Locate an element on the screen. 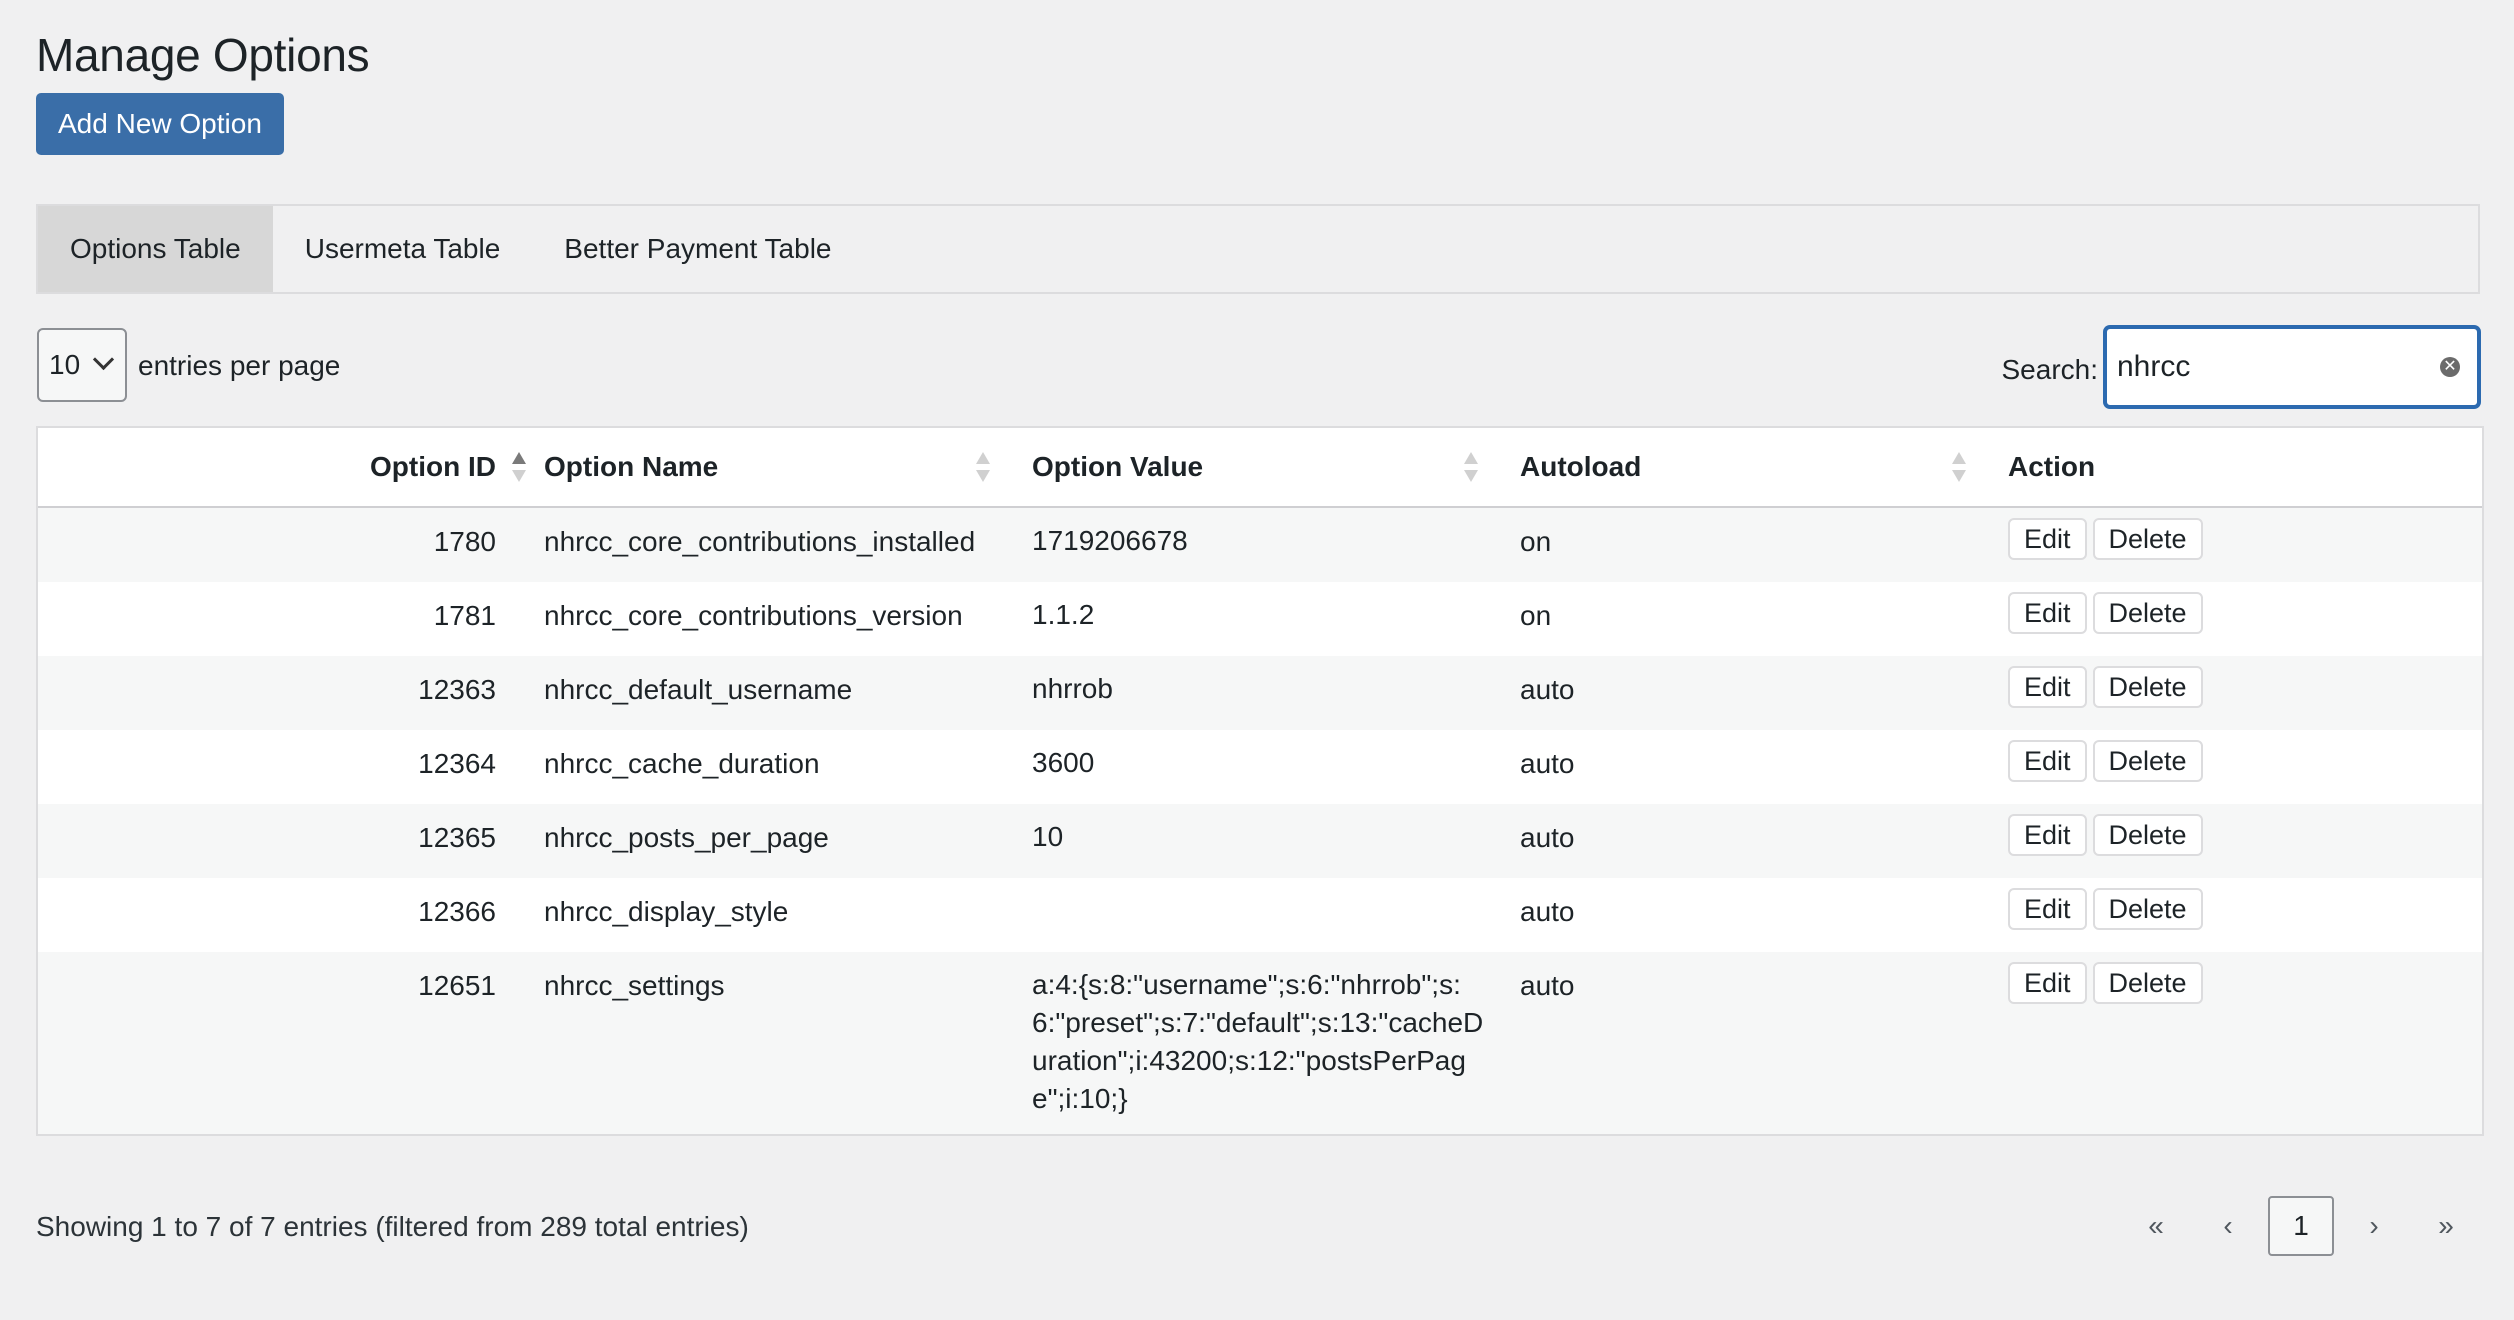 This screenshot has width=2514, height=1320. header-option-name: Option Name is located at coordinates (780, 468).